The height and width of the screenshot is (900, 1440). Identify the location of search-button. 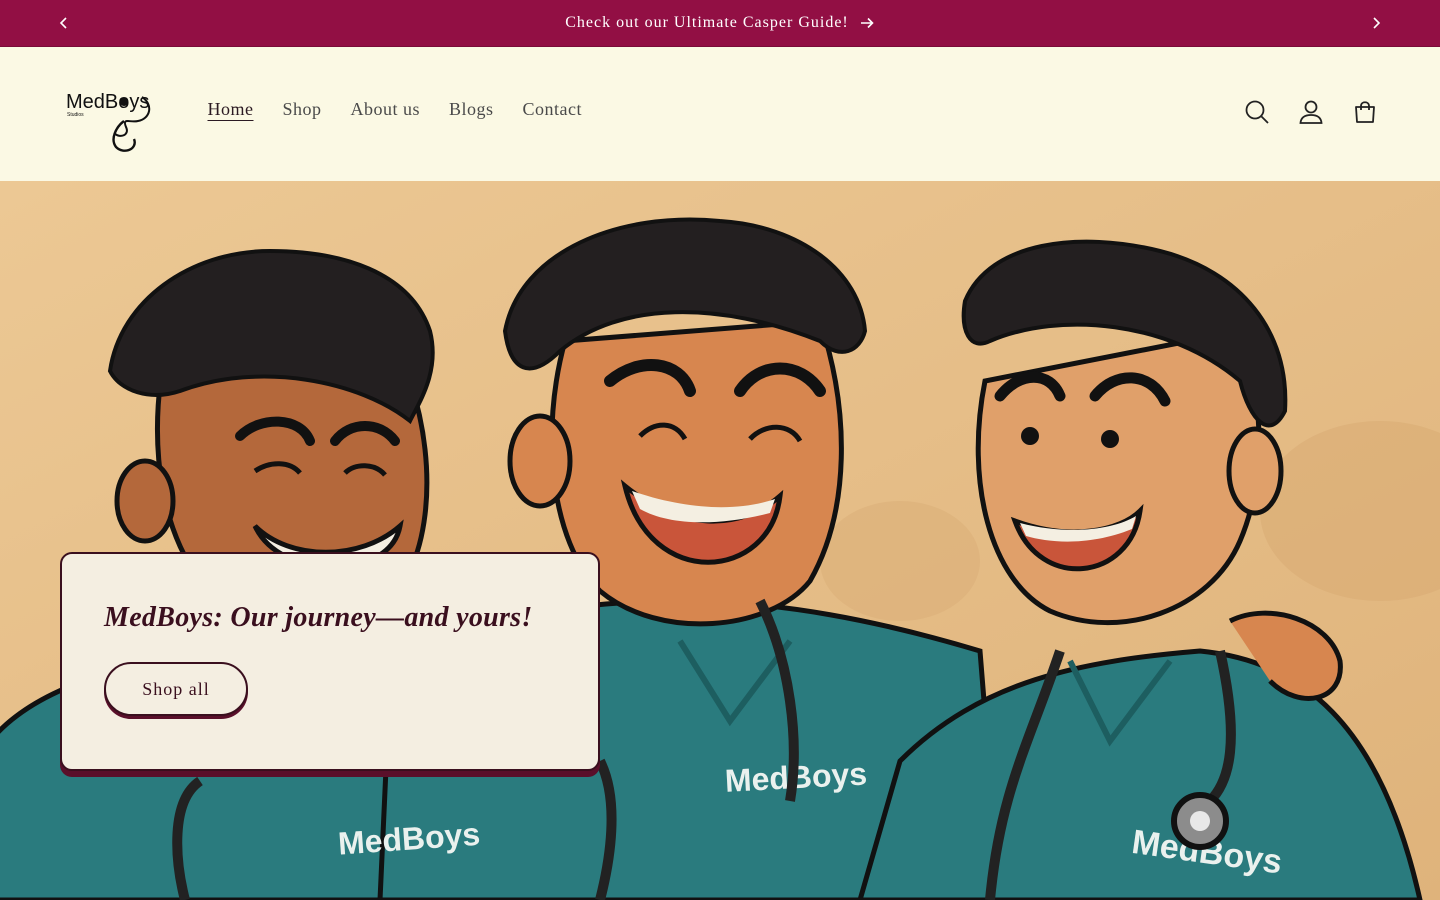
(1257, 112).